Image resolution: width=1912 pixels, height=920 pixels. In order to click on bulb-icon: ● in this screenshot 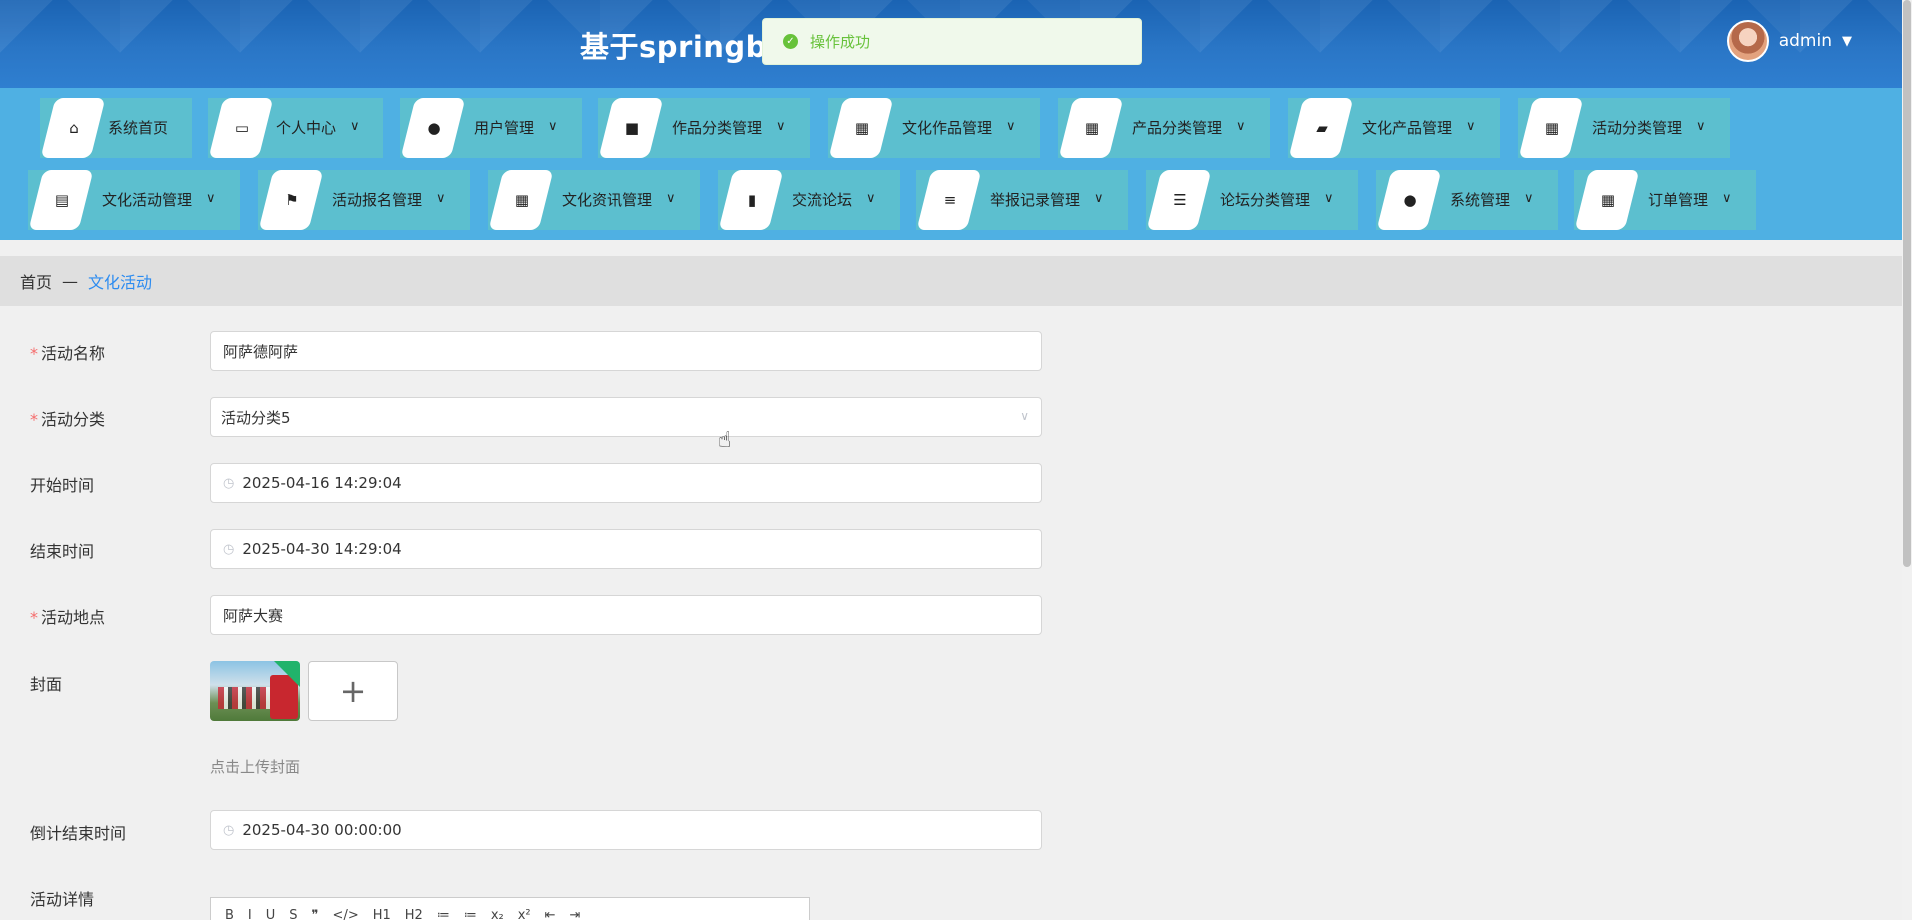, I will do `click(1410, 200)`.